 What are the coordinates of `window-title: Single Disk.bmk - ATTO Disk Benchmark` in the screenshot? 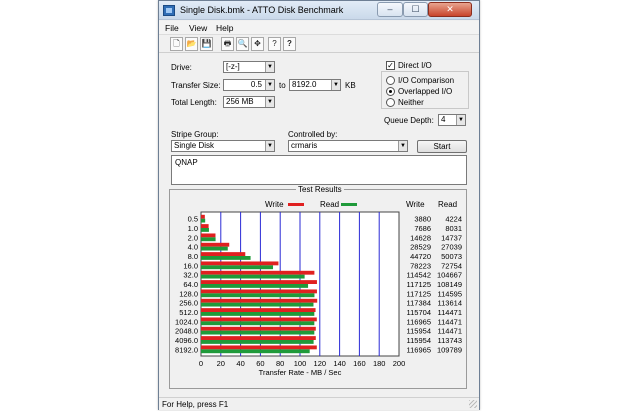 It's located at (262, 10).